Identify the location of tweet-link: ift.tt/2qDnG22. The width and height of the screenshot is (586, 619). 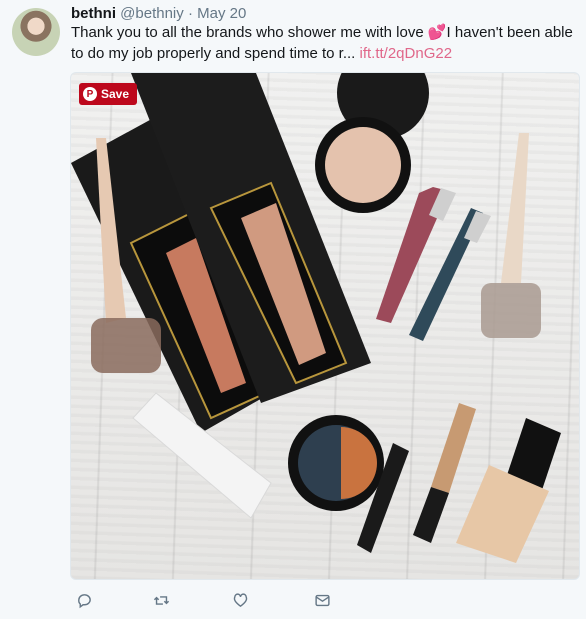
(406, 53).